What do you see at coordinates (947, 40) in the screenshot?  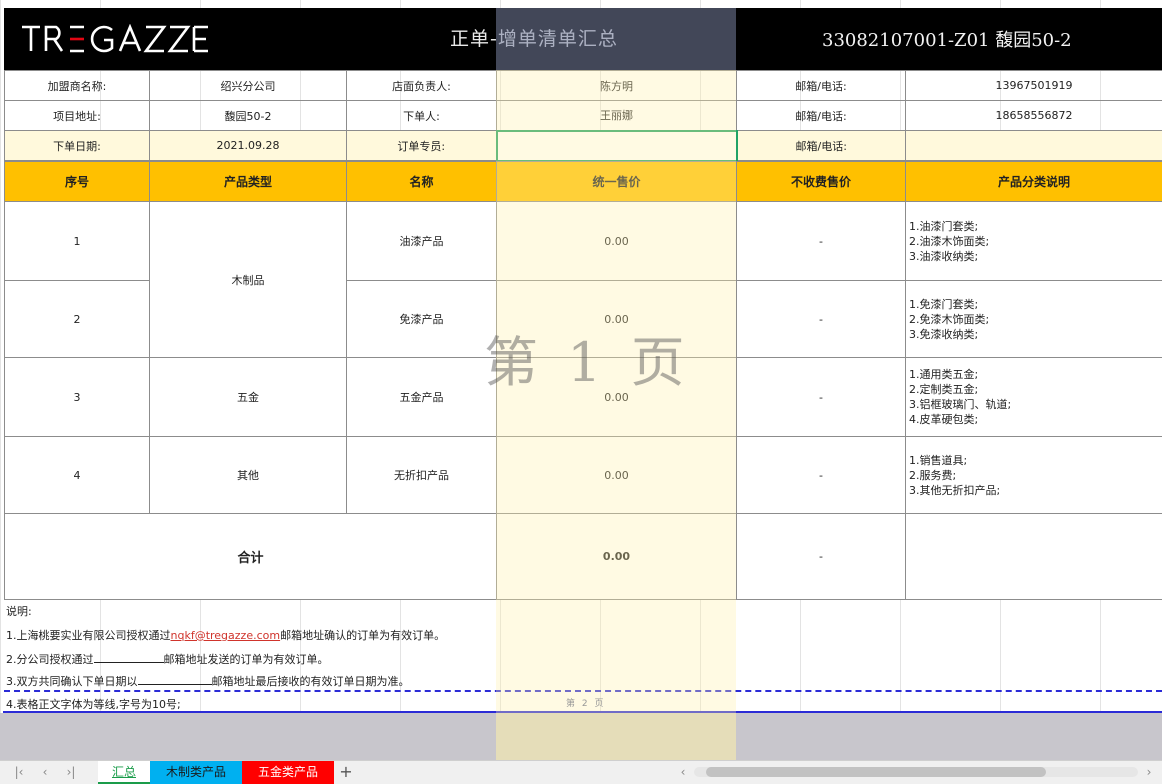 I see `order-code: 33082107001-Z01 馥园50-2` at bounding box center [947, 40].